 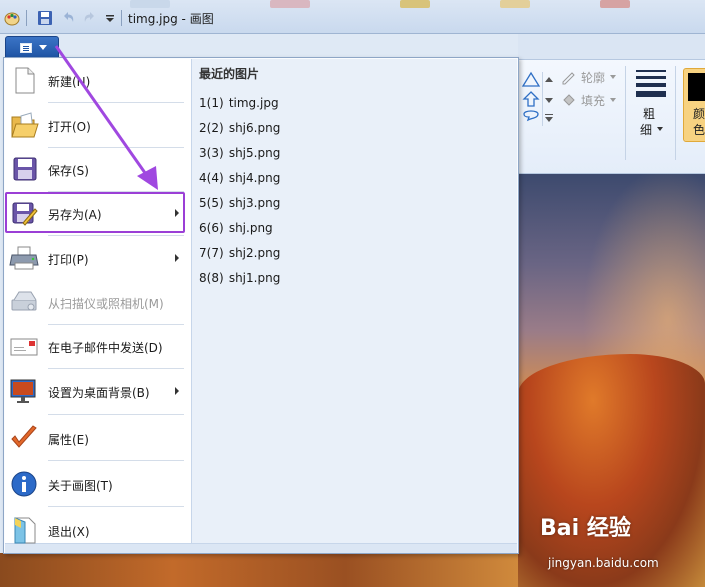 I want to click on color1-swatch, so click(x=696, y=87).